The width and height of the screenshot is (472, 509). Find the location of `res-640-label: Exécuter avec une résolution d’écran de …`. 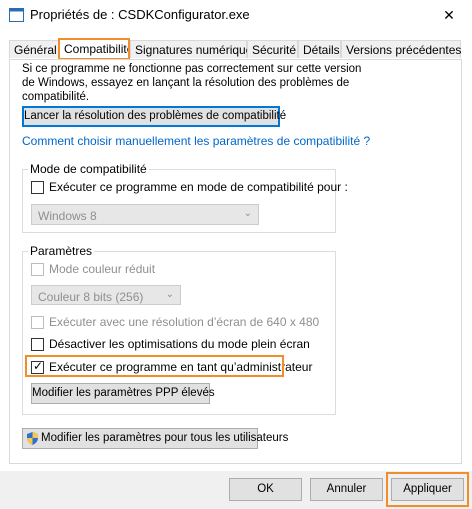

res-640-label: Exécuter avec une résolution d’écran de … is located at coordinates (184, 322).